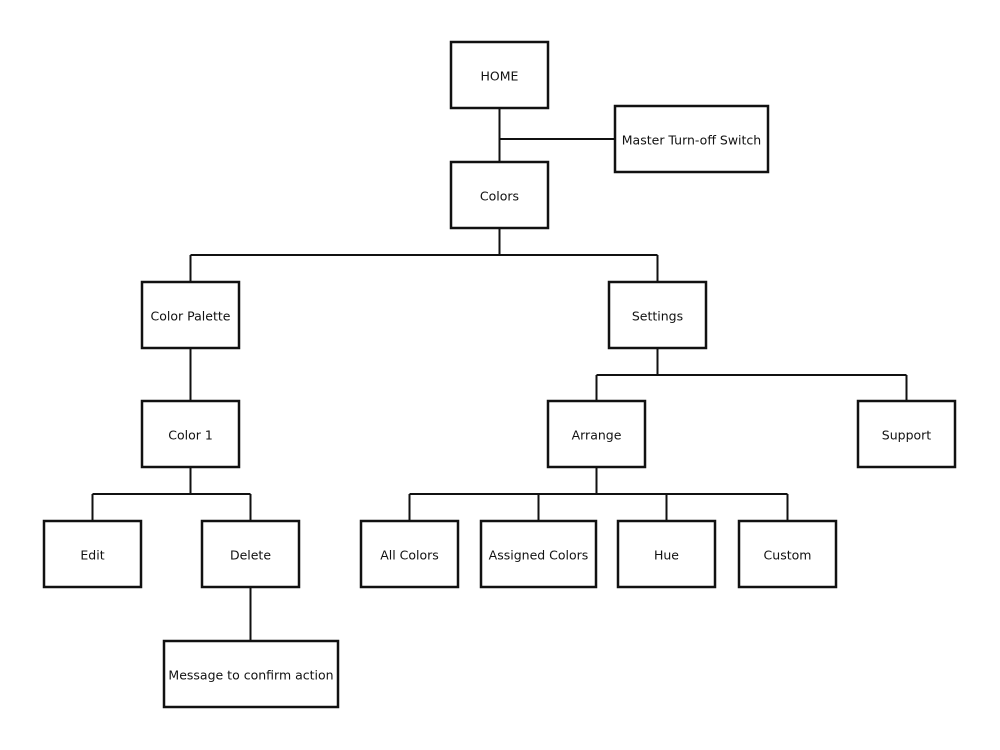 The height and width of the screenshot is (750, 1000). I want to click on node-label: Colors, so click(499, 196).